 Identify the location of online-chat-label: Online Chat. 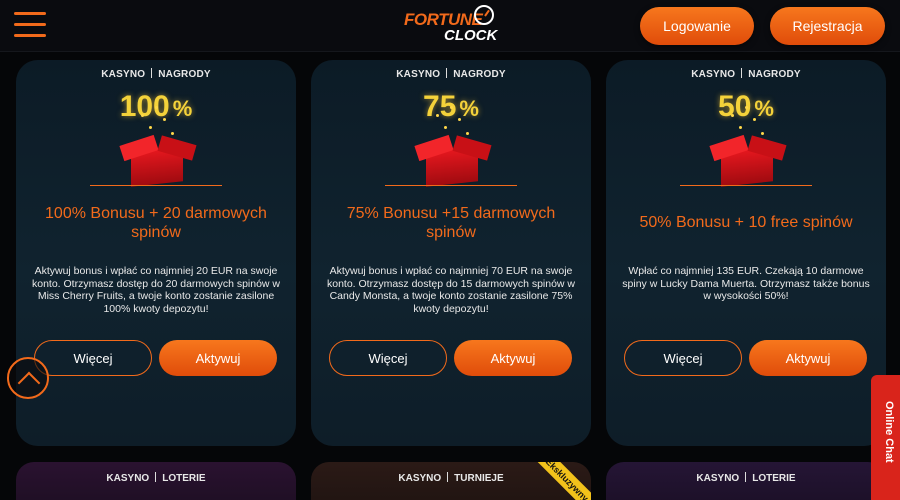
(889, 432).